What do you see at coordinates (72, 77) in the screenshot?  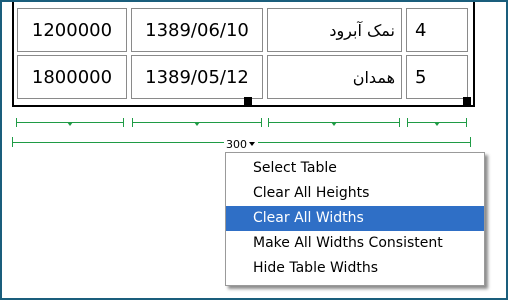 I see `table-cell-amount: 1800000` at bounding box center [72, 77].